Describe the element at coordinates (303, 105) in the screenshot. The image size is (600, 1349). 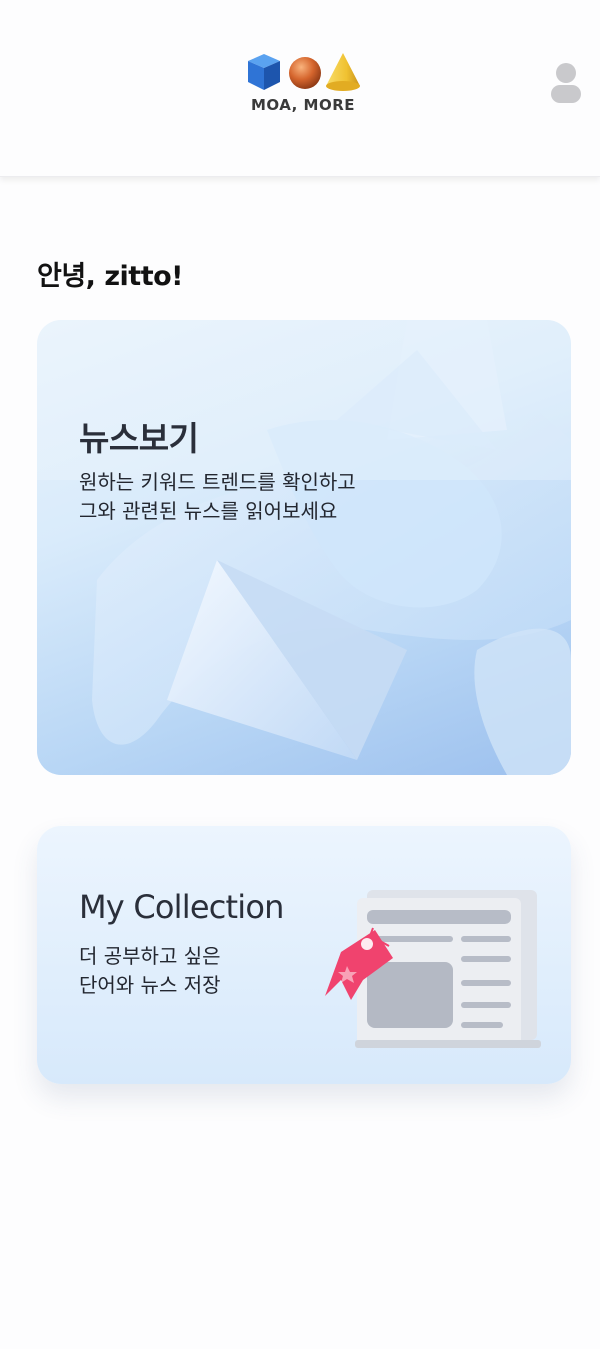
I see `logo-text: MOA, MORE` at that location.